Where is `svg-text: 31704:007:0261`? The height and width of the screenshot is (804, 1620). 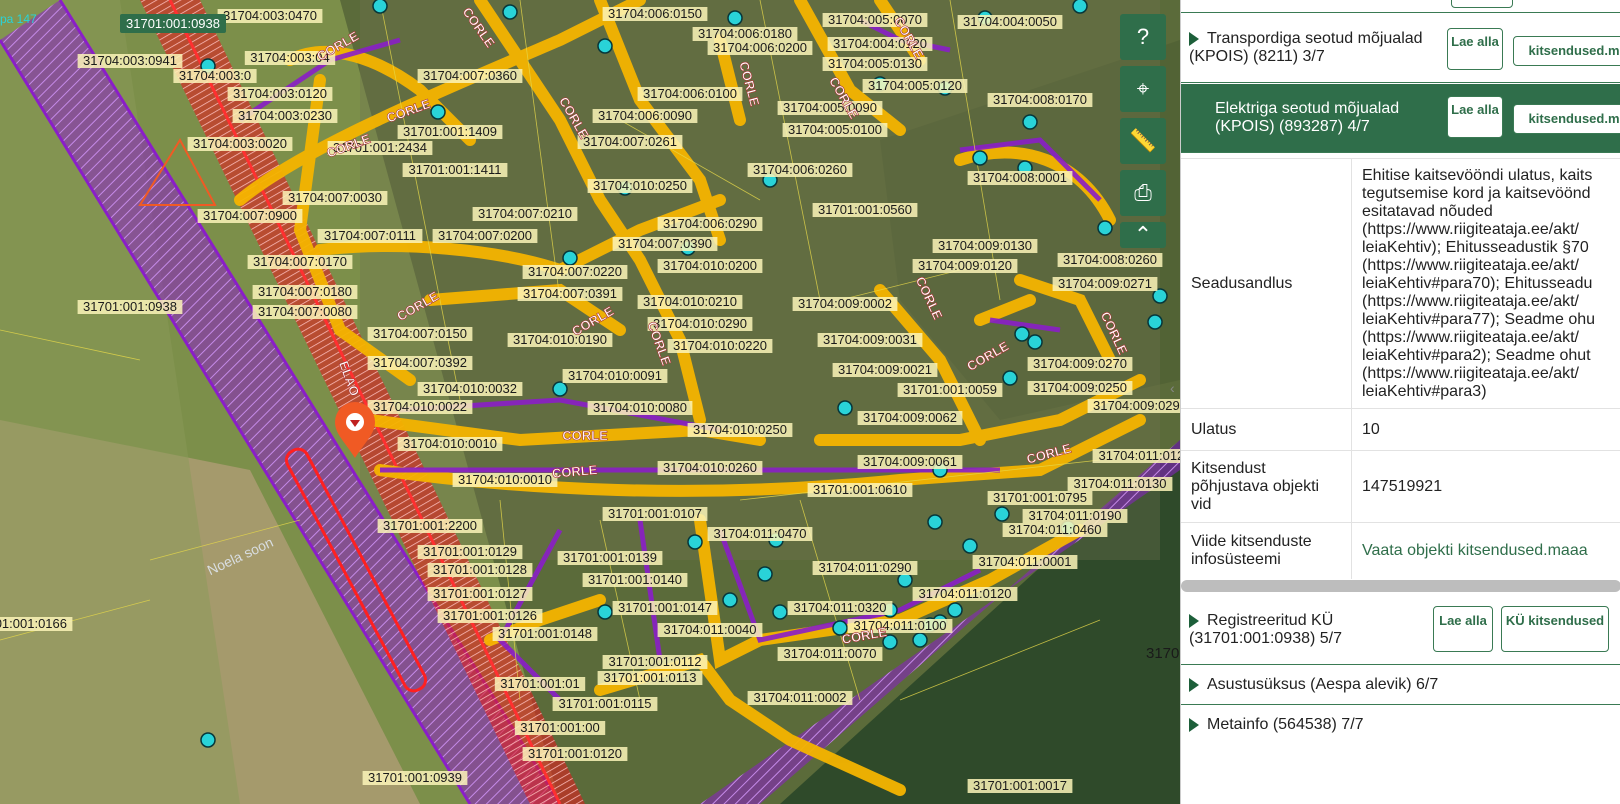
svg-text: 31704:007:0261 is located at coordinates (630, 141).